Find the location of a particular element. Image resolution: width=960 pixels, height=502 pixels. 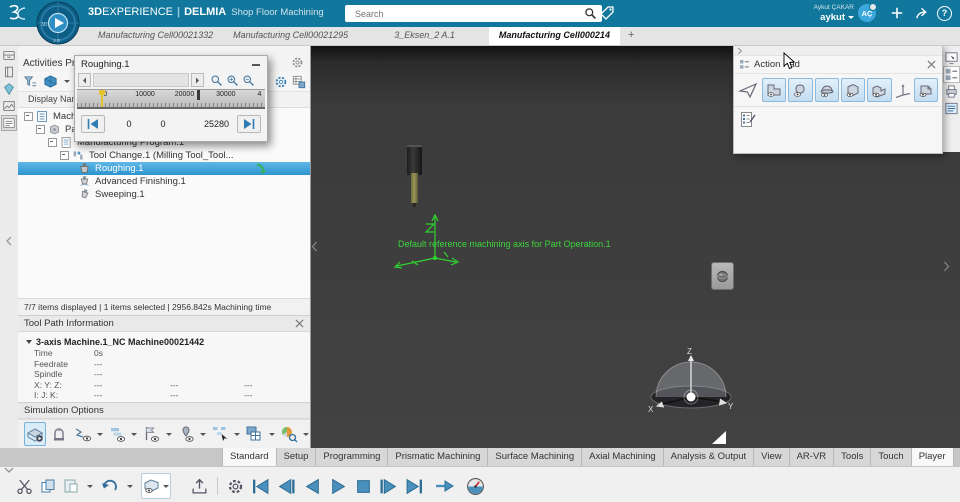

play-to-next-button is located at coordinates (445, 486).